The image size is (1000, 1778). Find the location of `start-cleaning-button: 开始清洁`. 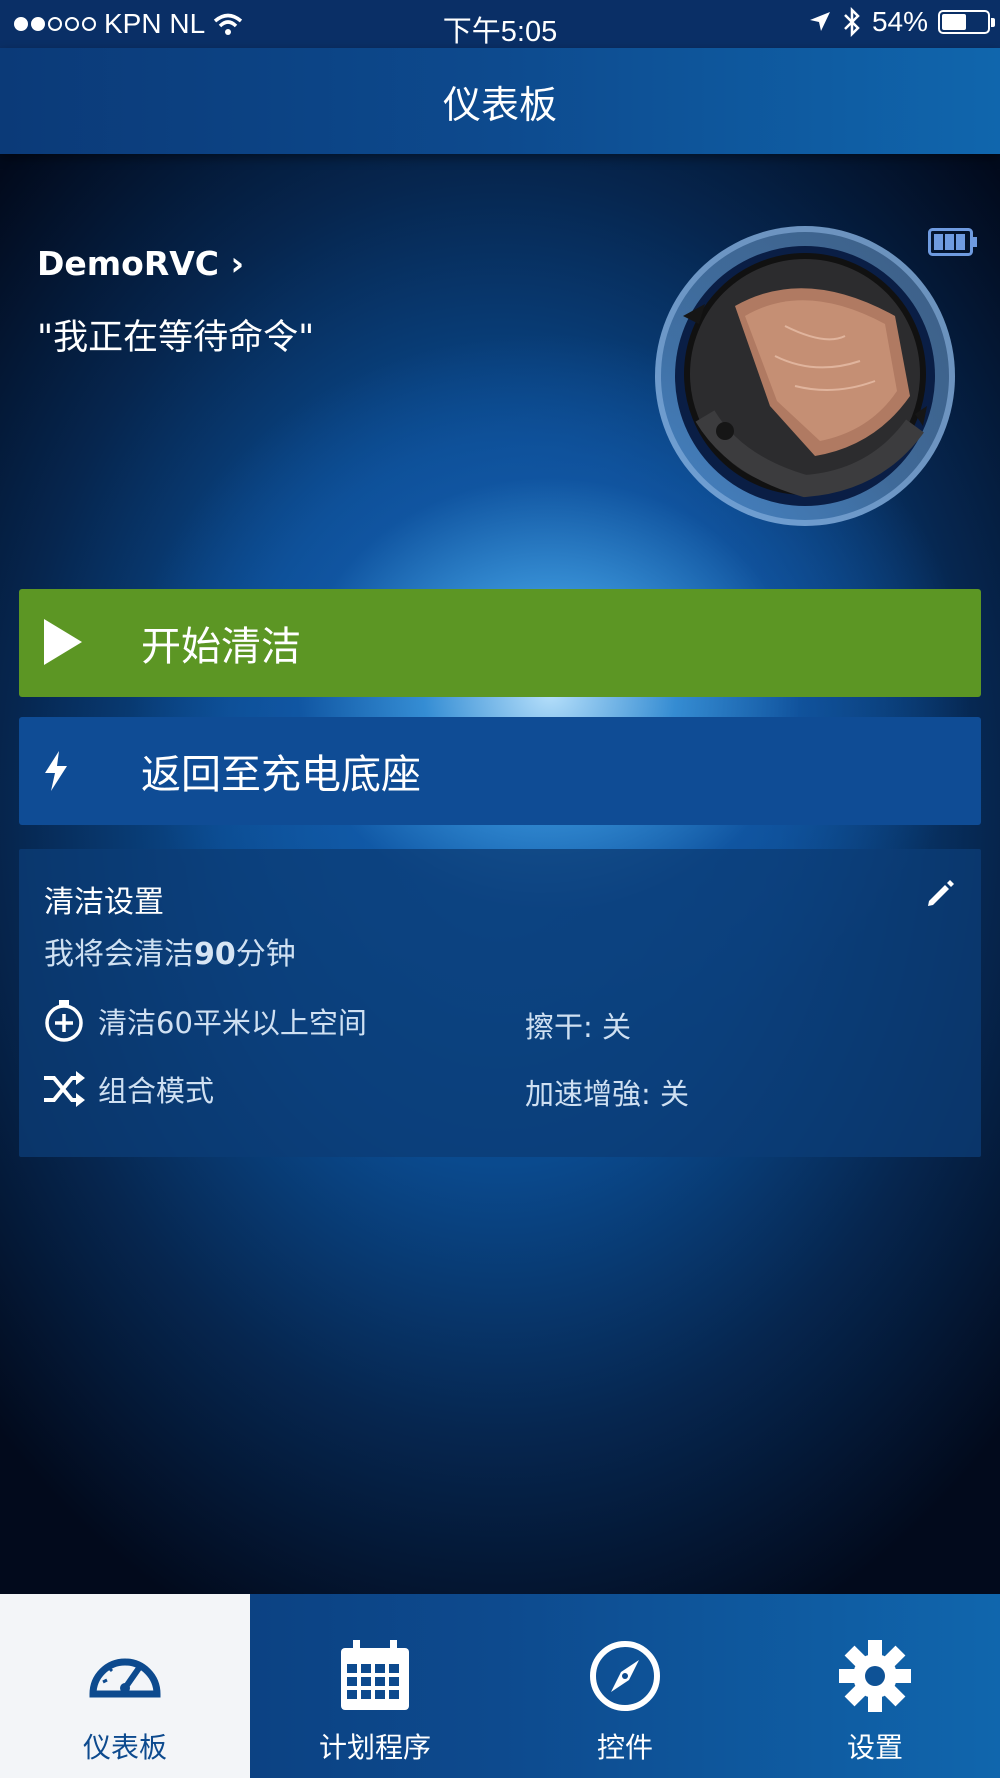

start-cleaning-button: 开始清洁 is located at coordinates (500, 643).